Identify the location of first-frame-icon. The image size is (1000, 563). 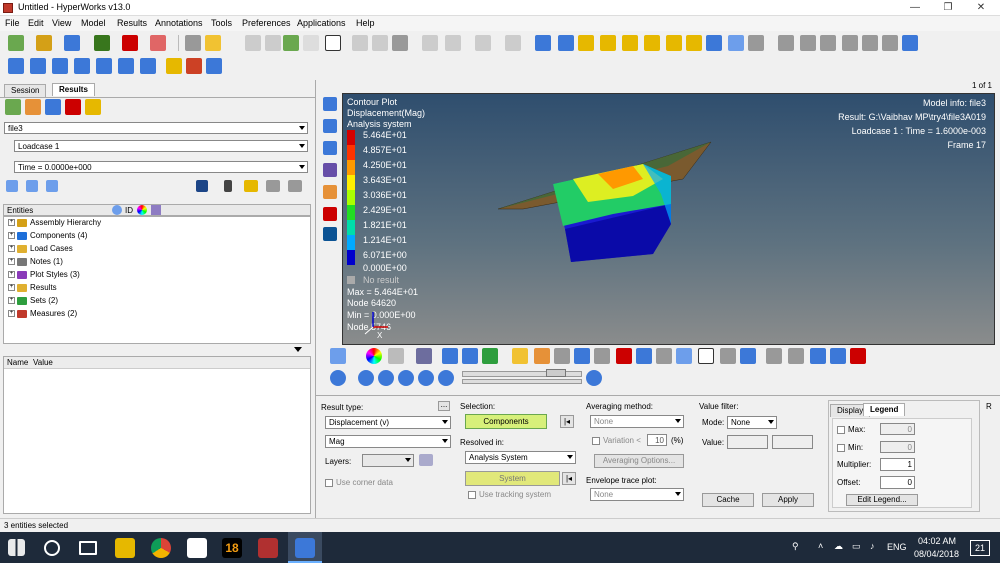
(366, 378).